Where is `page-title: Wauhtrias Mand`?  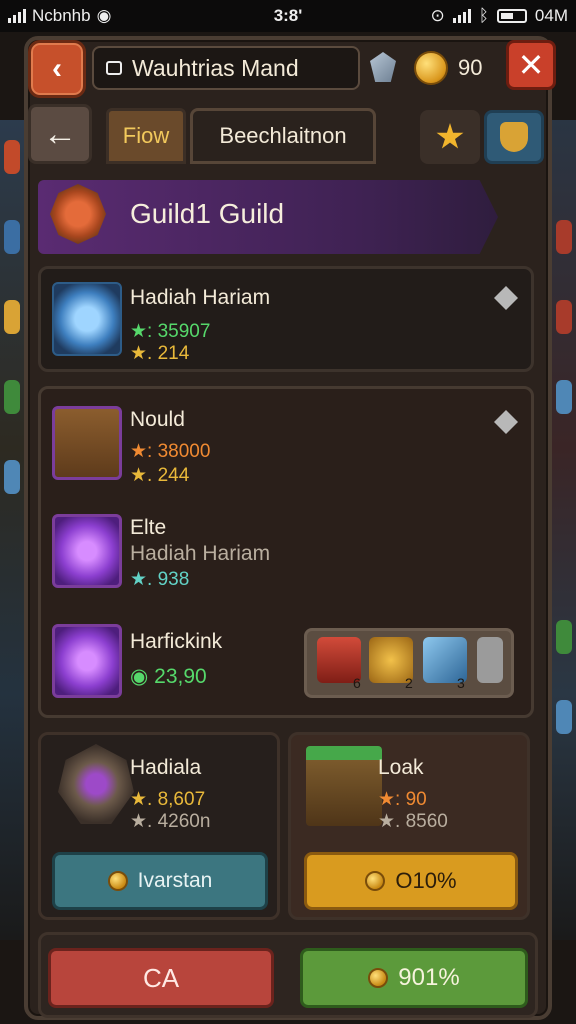 page-title: Wauhtrias Mand is located at coordinates (215, 67).